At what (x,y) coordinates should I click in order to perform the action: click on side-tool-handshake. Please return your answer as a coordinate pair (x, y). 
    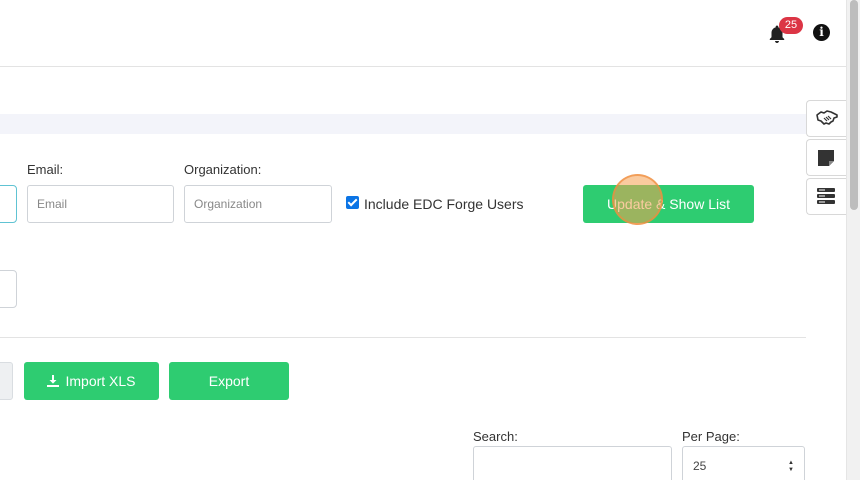
    Looking at the image, I should click on (826, 118).